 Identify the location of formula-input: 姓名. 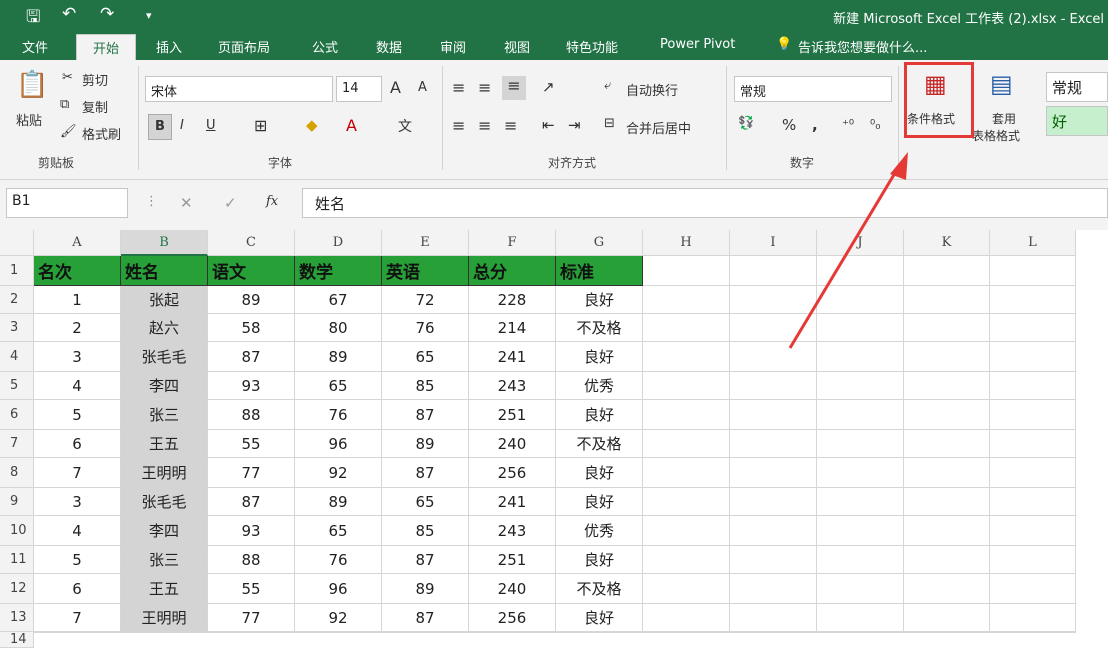
(705, 203).